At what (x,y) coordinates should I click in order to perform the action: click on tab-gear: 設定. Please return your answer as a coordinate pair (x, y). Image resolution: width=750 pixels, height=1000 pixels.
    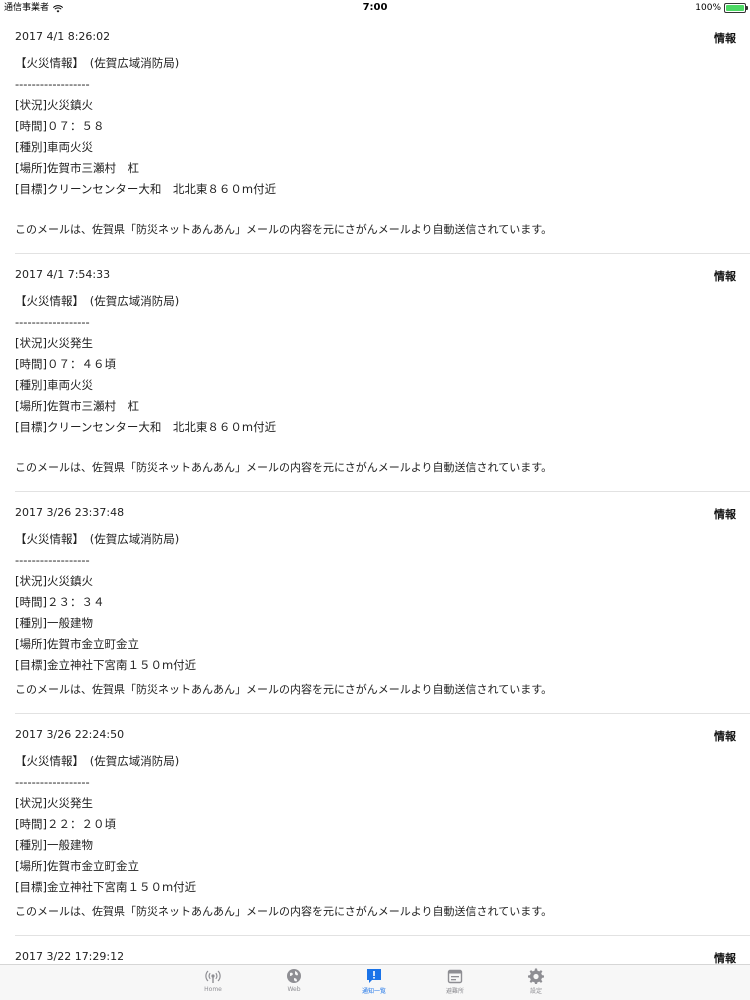
    Looking at the image, I should click on (536, 981).